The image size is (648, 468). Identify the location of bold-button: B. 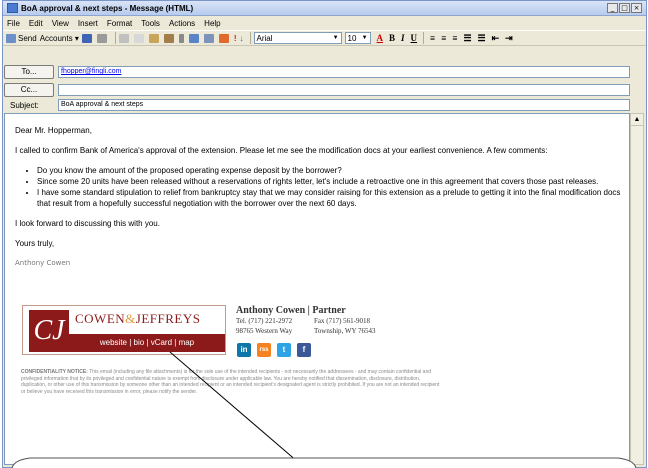
(392, 38).